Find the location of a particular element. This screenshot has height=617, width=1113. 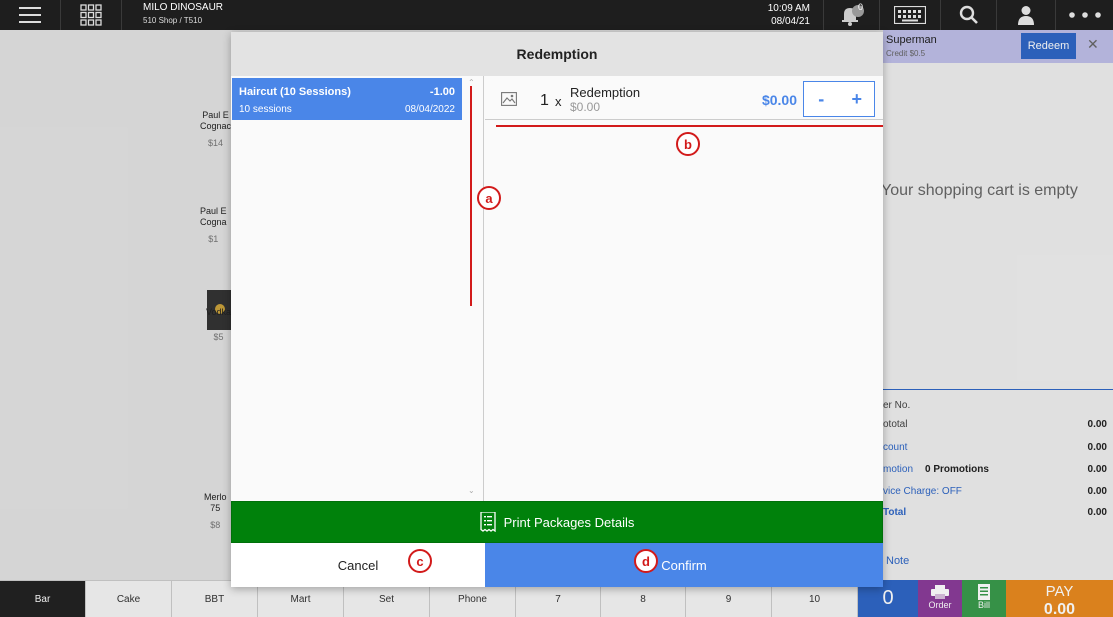

line-item-multiplier: x is located at coordinates (558, 101).